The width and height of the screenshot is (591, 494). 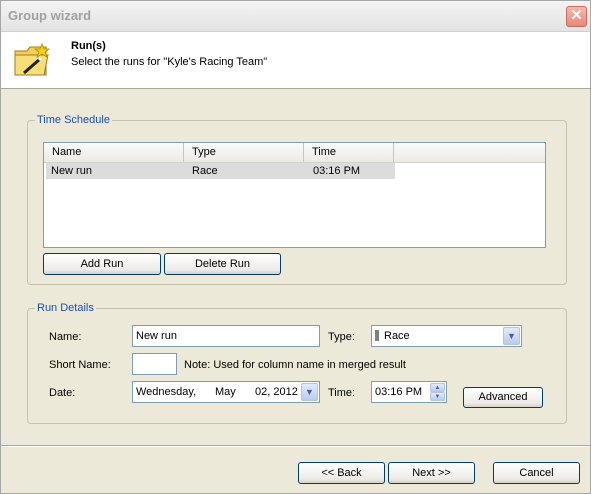 I want to click on delete-run-button: Delete Run, so click(x=222, y=264).